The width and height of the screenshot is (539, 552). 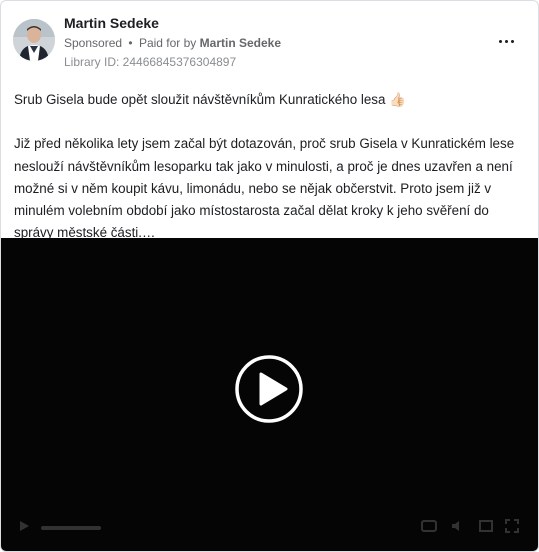 What do you see at coordinates (150, 62) in the screenshot?
I see `library-id: Library ID: 24466845376304897` at bounding box center [150, 62].